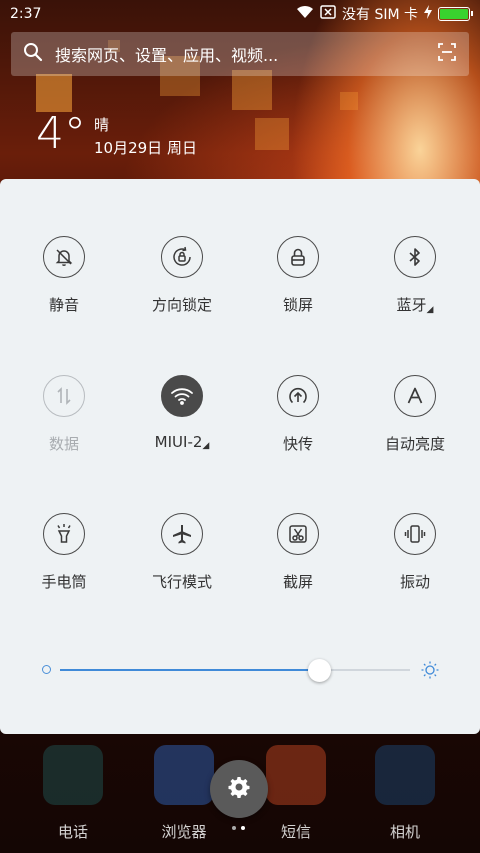 This screenshot has width=480, height=853. What do you see at coordinates (182, 257) in the screenshot?
I see `rotation-lock-icon` at bounding box center [182, 257].